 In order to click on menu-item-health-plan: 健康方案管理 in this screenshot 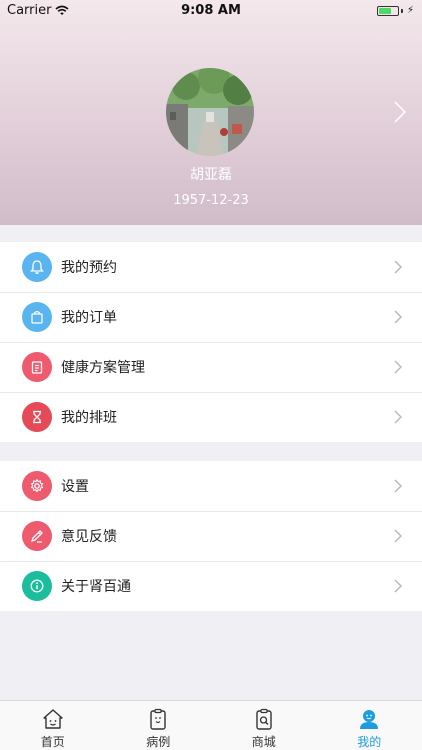, I will do `click(211, 367)`.